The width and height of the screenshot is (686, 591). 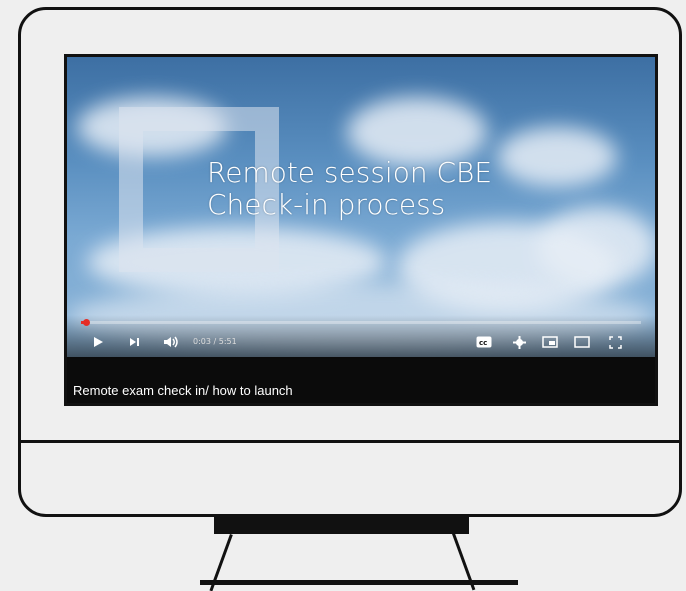 I want to click on fullscreen-icon, so click(x=615, y=342).